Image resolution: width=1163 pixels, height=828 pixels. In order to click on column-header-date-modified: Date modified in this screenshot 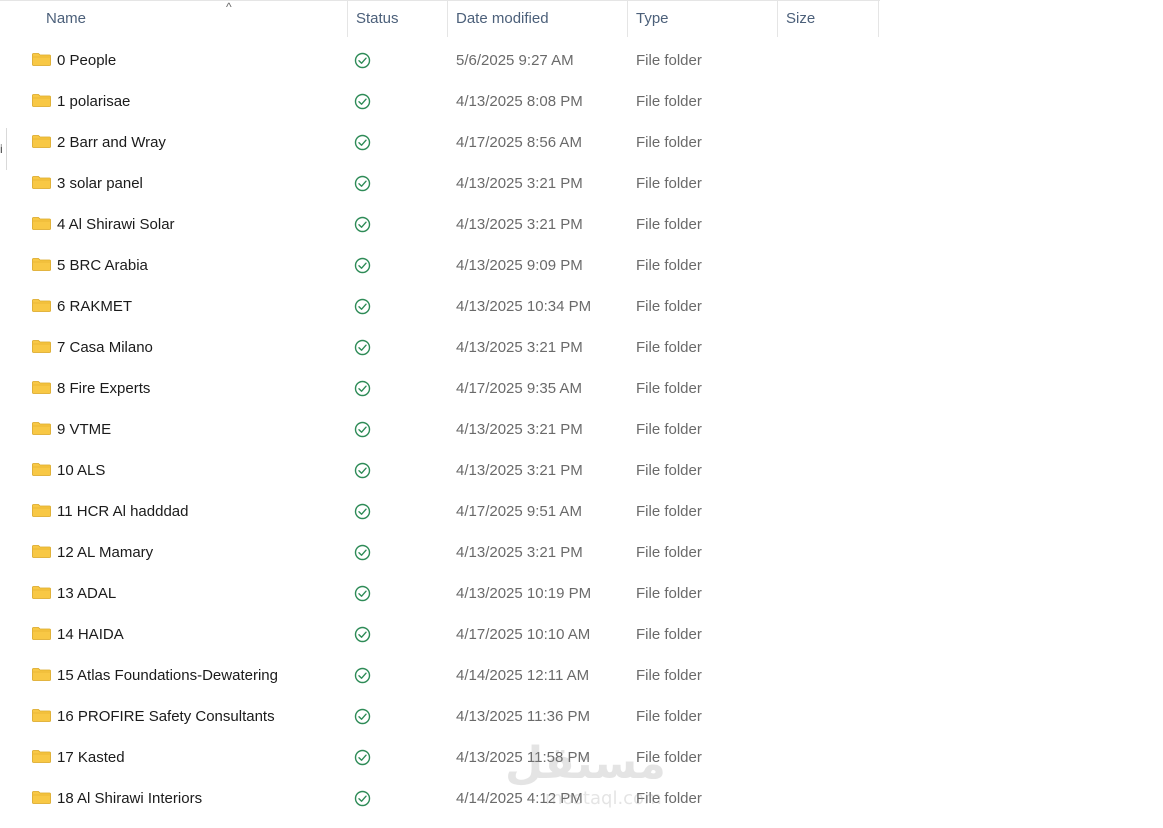, I will do `click(538, 19)`.